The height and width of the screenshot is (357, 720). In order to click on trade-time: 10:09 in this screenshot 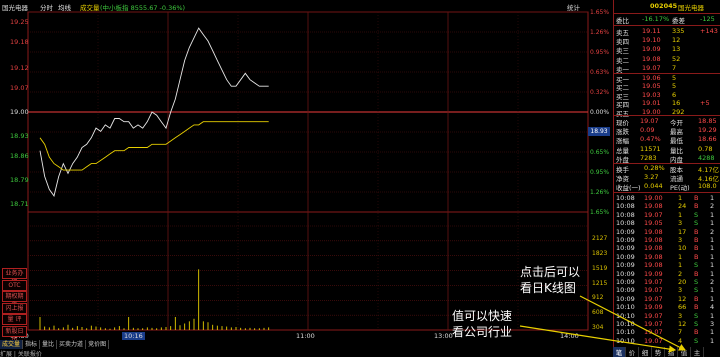, I will do `click(625, 298)`.